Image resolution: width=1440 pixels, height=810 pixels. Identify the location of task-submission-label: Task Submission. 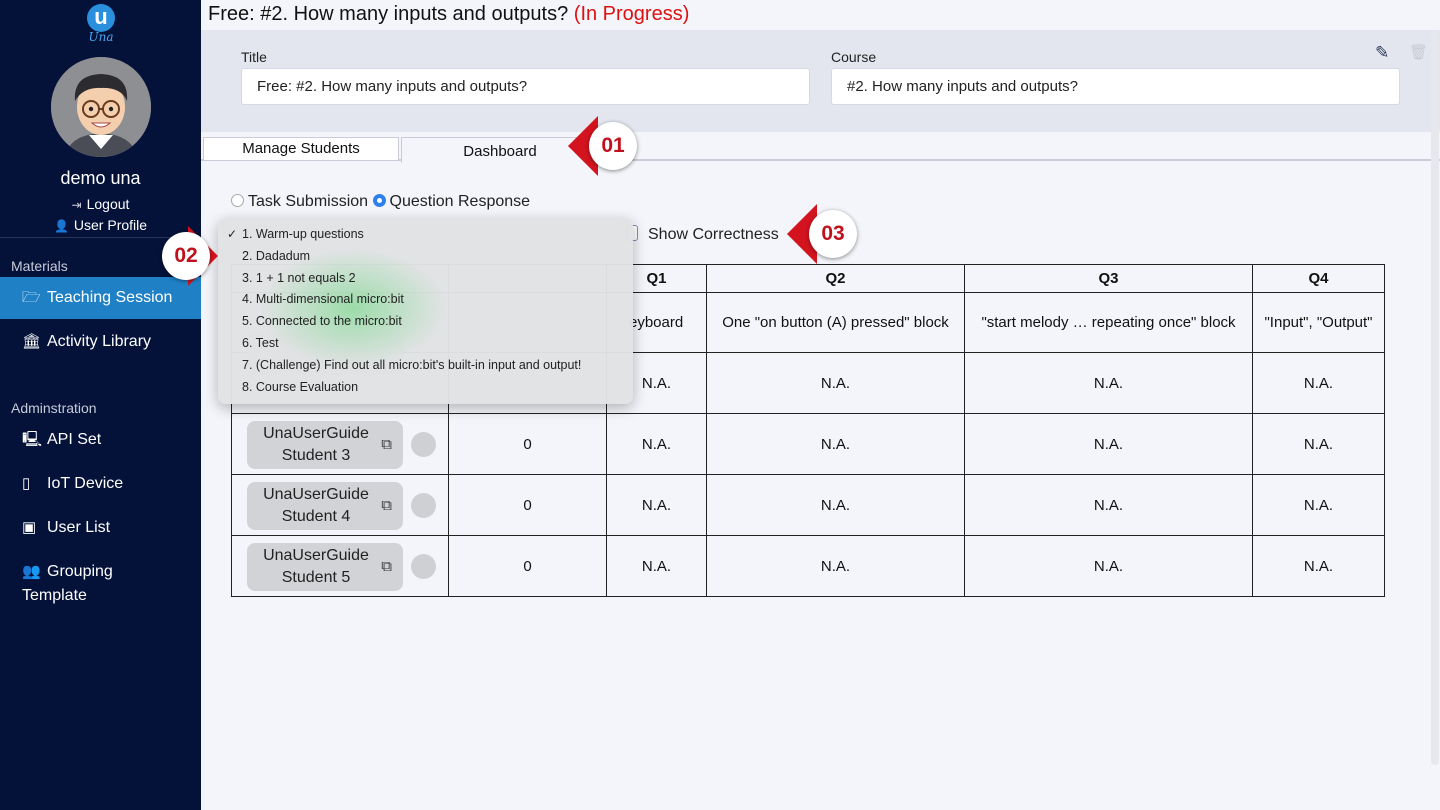
(308, 201).